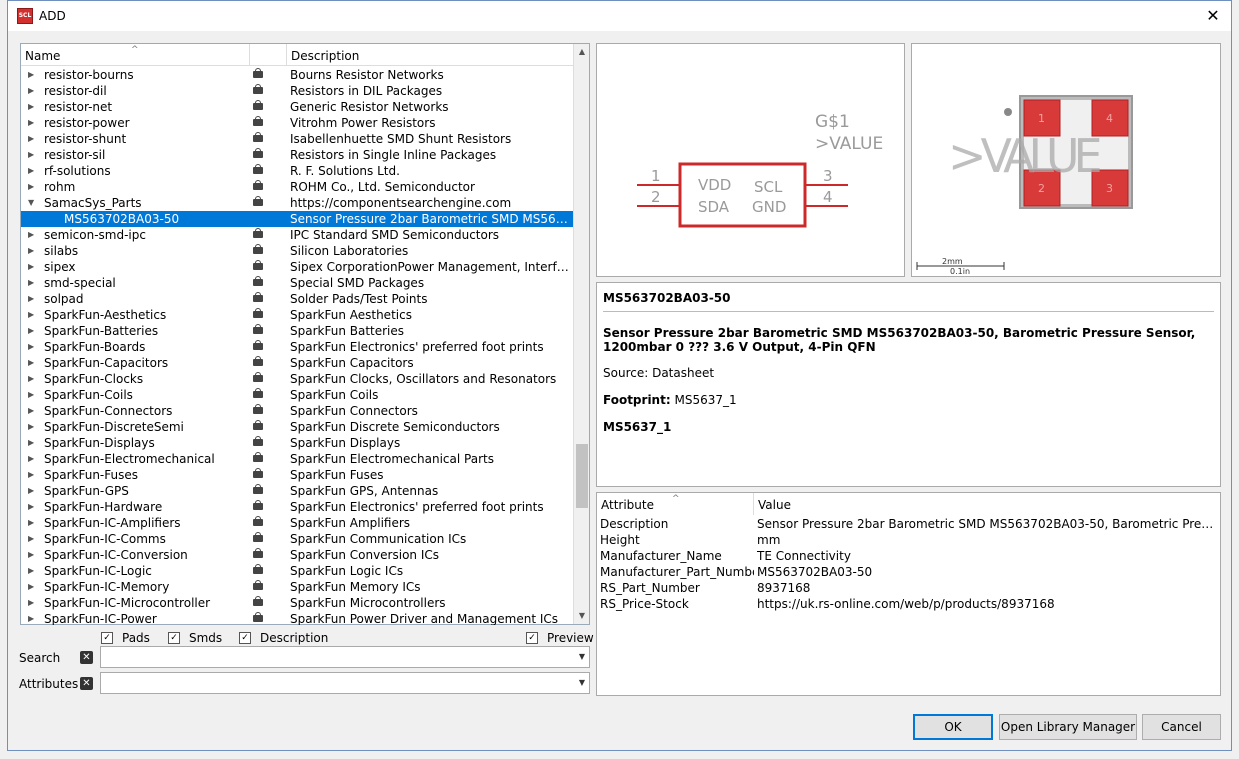  What do you see at coordinates (86, 683) in the screenshot?
I see `attributes-clear-icon: ✕` at bounding box center [86, 683].